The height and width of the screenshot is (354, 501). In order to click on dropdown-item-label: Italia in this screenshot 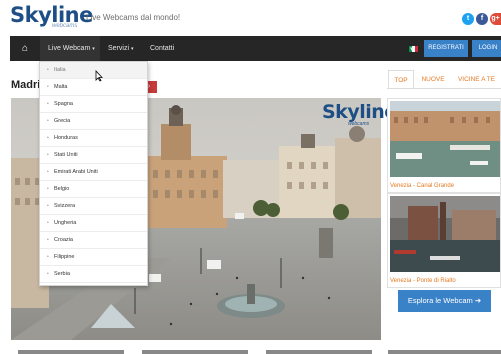, I will do `click(60, 70)`.